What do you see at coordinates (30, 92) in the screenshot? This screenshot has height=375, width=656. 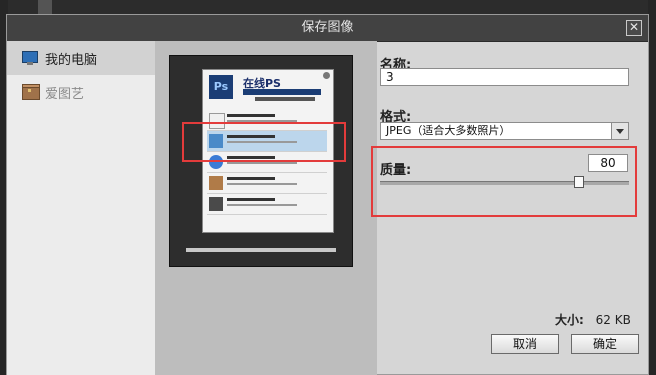 I see `chest-icon` at bounding box center [30, 92].